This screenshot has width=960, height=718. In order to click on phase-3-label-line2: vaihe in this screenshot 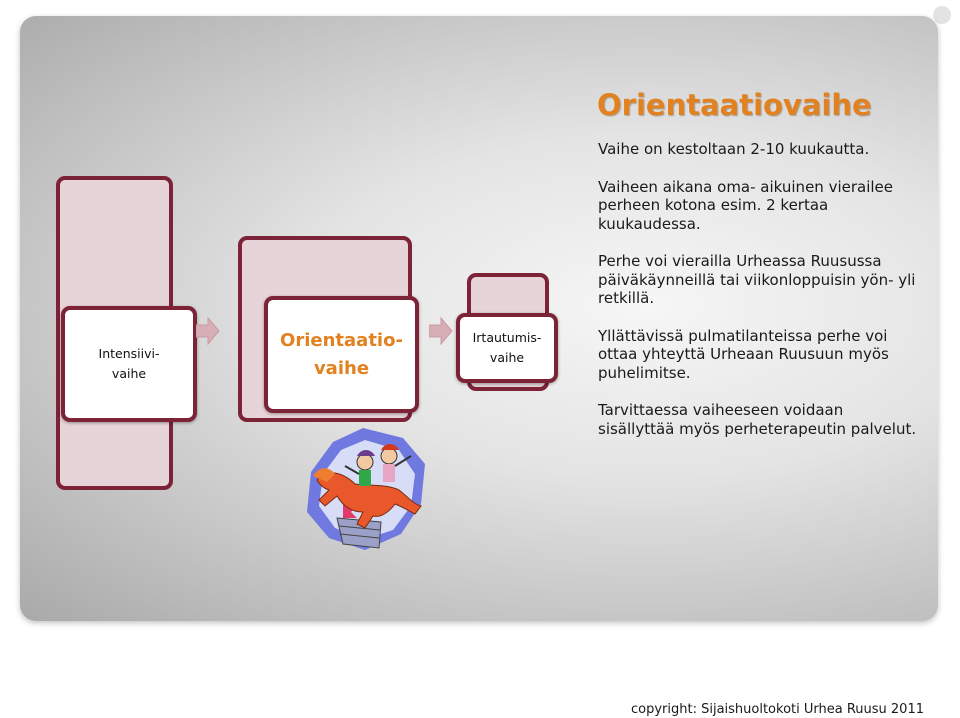, I will do `click(507, 357)`.